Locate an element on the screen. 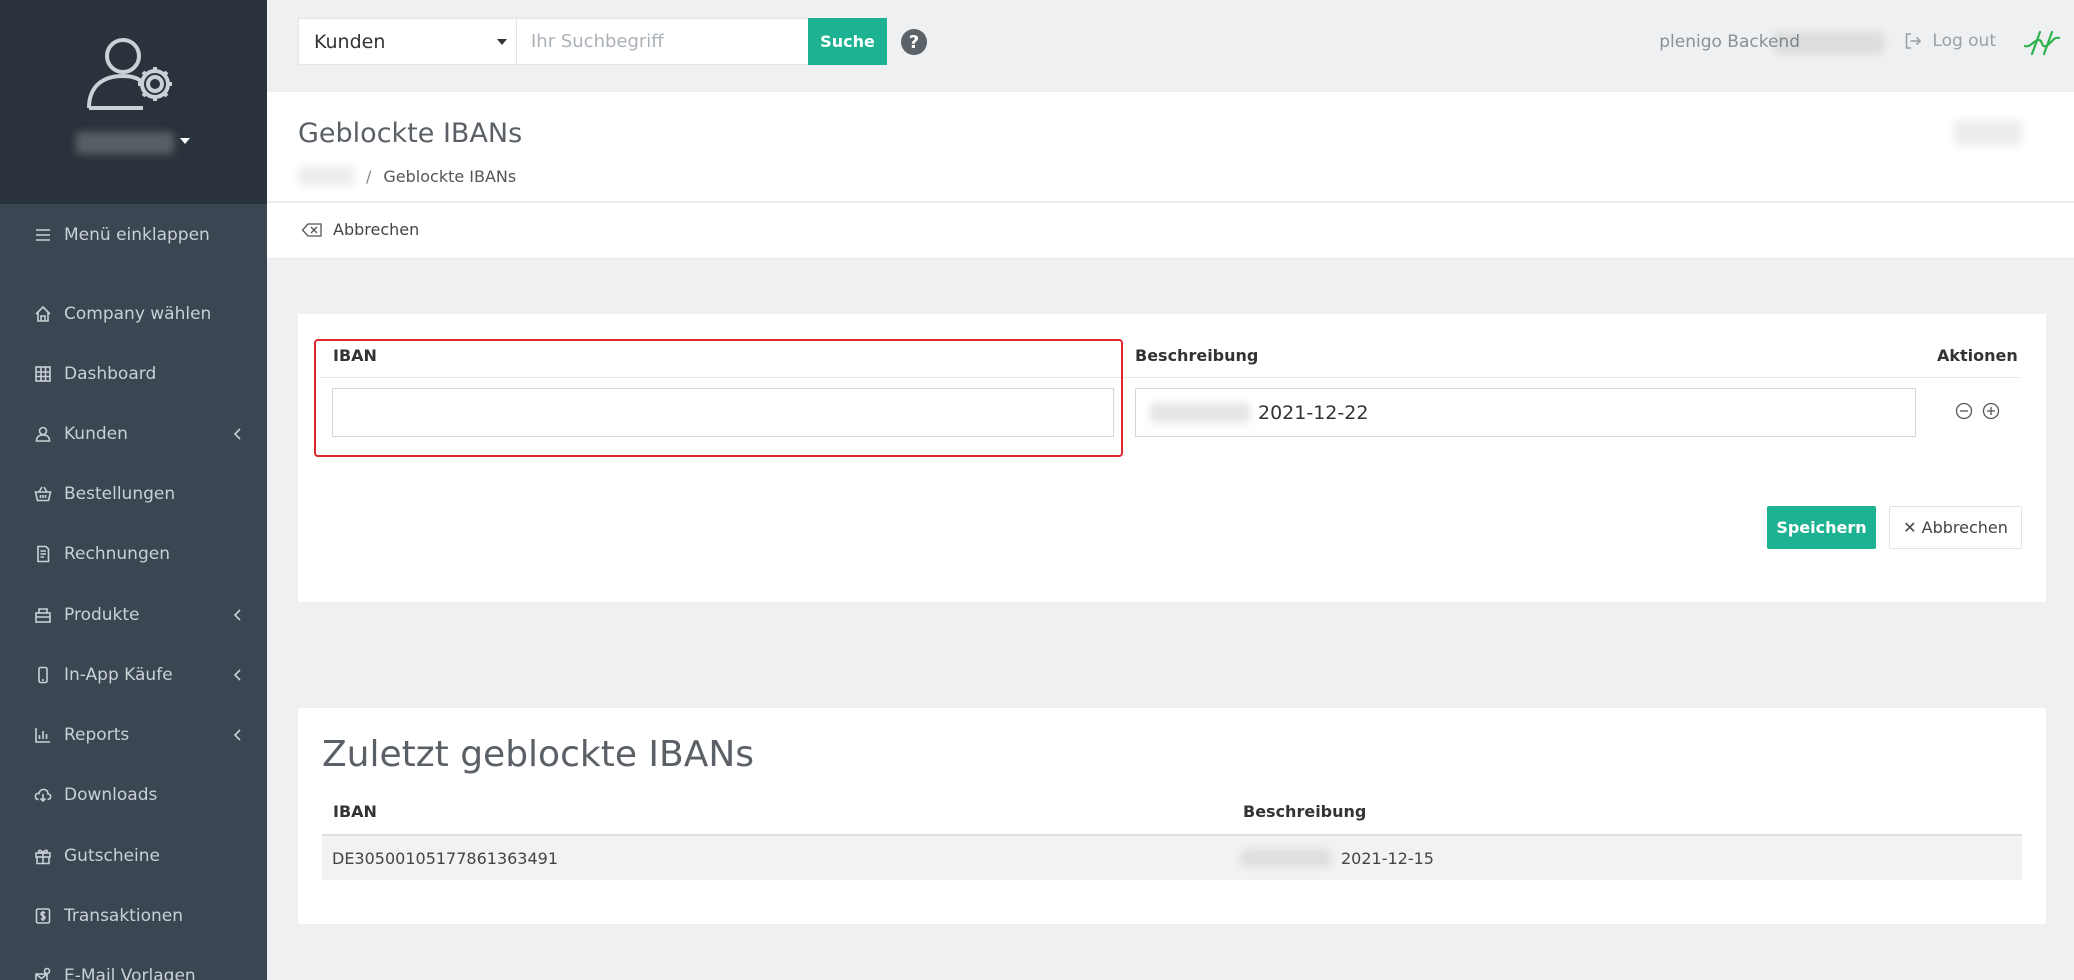 The image size is (2074, 980). sidebar-item-orders: Bestellungen is located at coordinates (133, 494).